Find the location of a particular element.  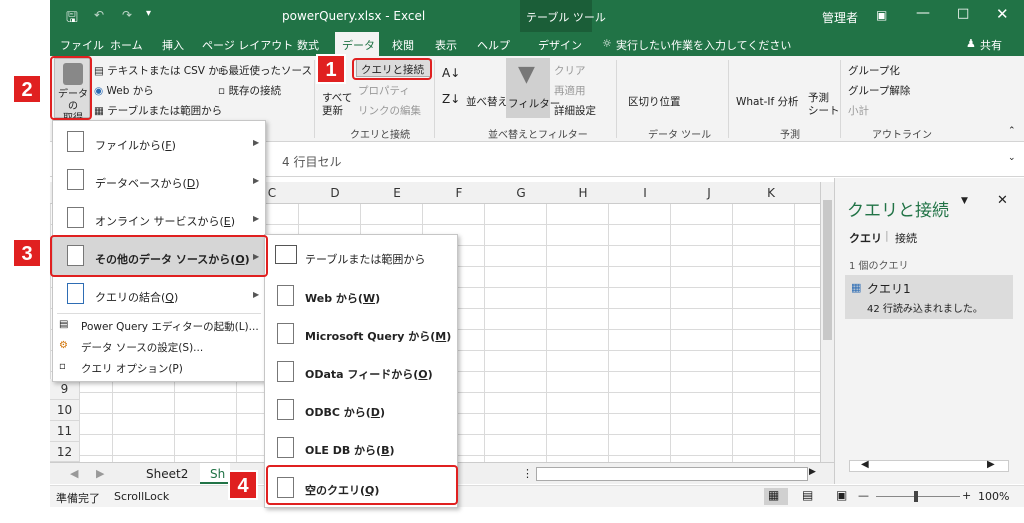

tab-insert: 挿入 is located at coordinates (173, 45).